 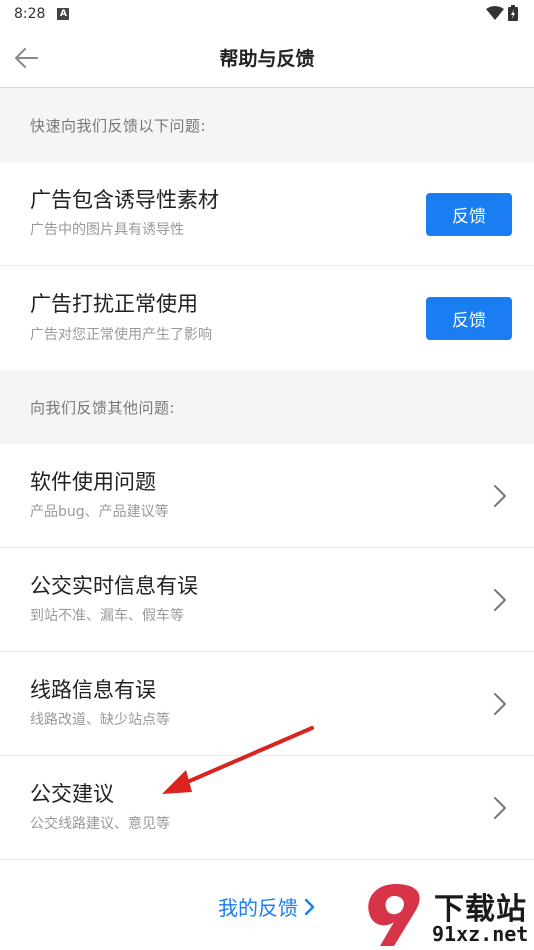 I want to click on list-item-bus-suggestion: 公交建议 公交线路建议、意见等, so click(x=267, y=808).